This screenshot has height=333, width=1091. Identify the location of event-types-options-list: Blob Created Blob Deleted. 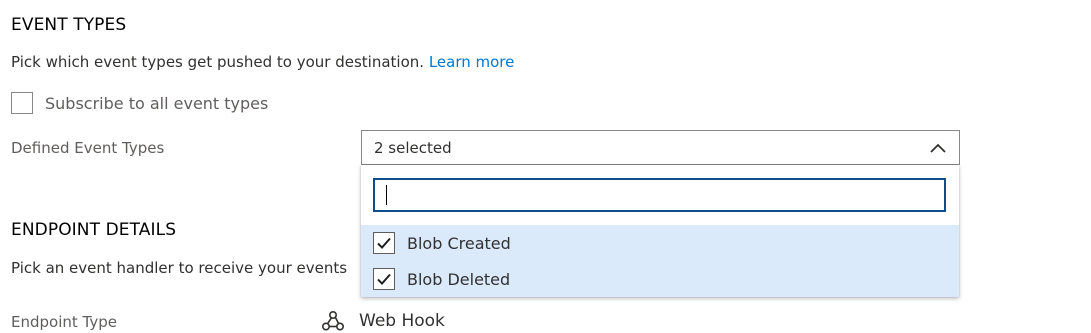
(660, 261).